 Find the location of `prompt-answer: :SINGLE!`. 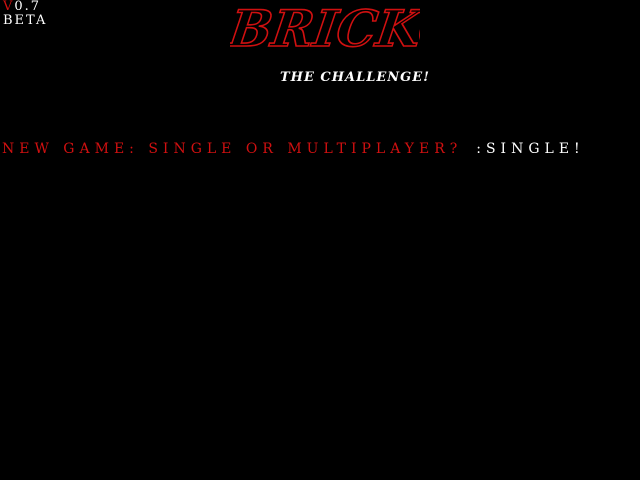

prompt-answer: :SINGLE! is located at coordinates (530, 149).